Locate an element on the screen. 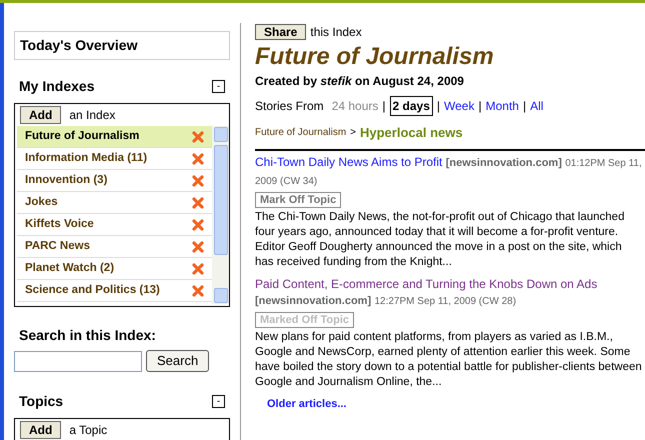 This screenshot has width=645, height=440. index-item: Innovention (3) is located at coordinates (114, 181).